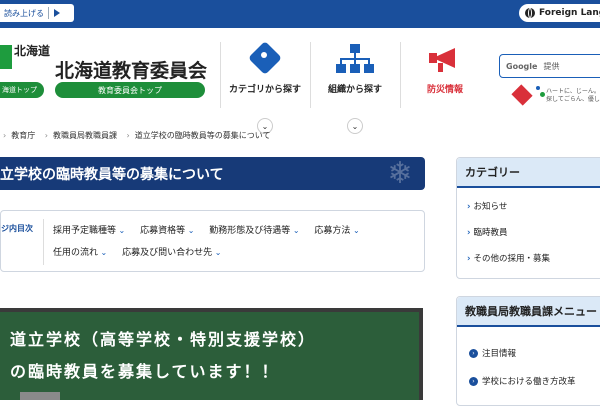 Image resolution: width=600 pixels, height=406 pixels. I want to click on toc-row: 任用の流れ 応募及び問い合わせ先, so click(143, 251).